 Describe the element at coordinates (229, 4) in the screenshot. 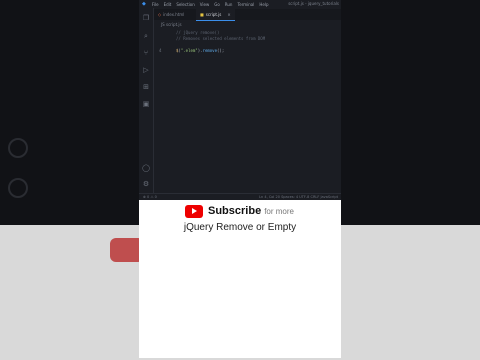

I see `menu-run: Run` at that location.